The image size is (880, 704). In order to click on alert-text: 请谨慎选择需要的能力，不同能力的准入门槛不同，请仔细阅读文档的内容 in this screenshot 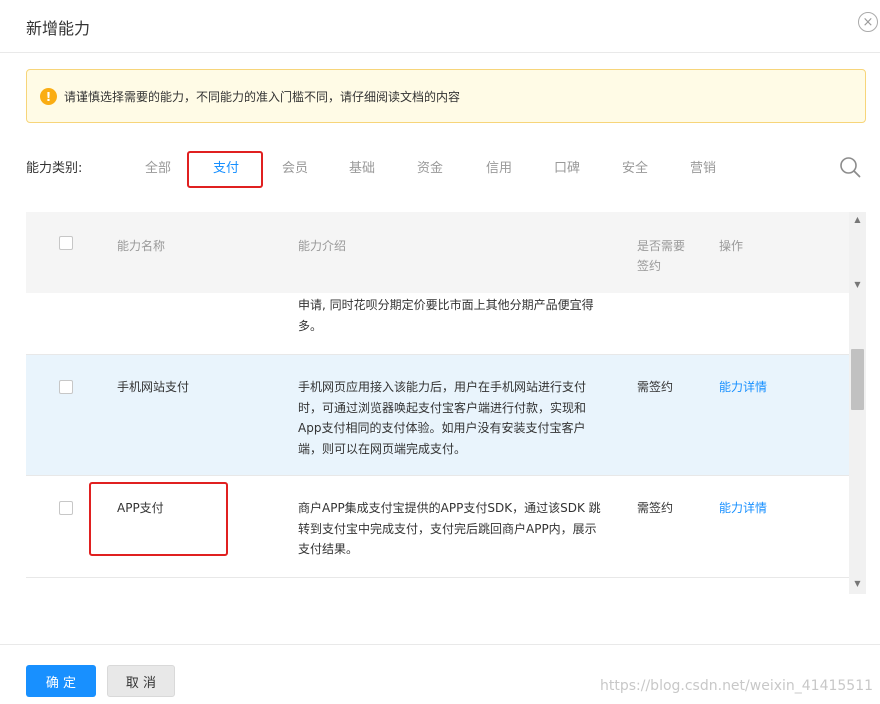, I will do `click(262, 97)`.